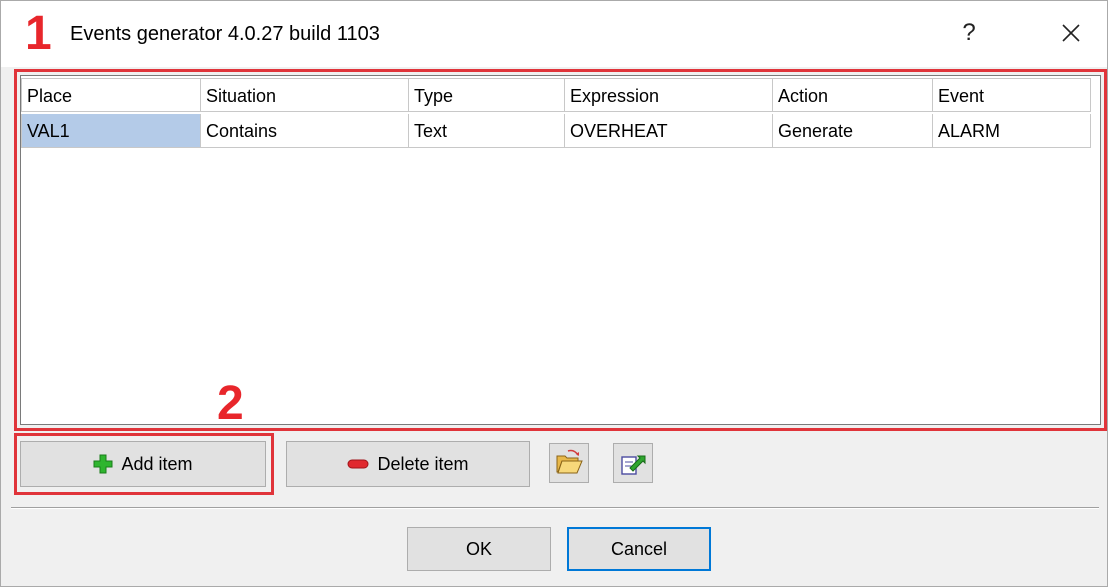  What do you see at coordinates (423, 463) in the screenshot?
I see `delete-item-label: Delete item` at bounding box center [423, 463].